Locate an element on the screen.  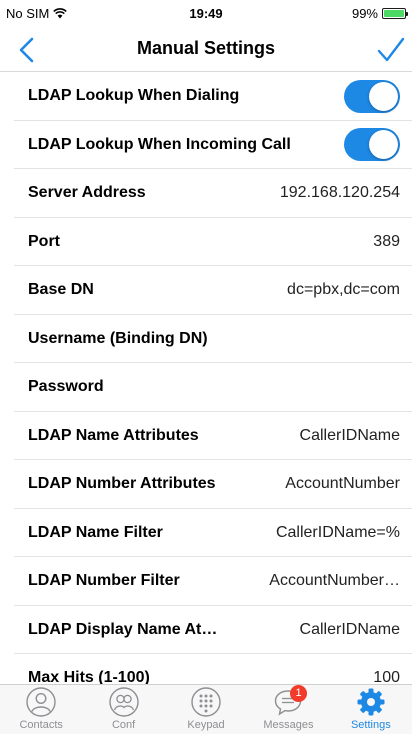
setting-row-ldap-name-attributes: LDAP Name Attributes CallerIDName is located at coordinates (206, 436).